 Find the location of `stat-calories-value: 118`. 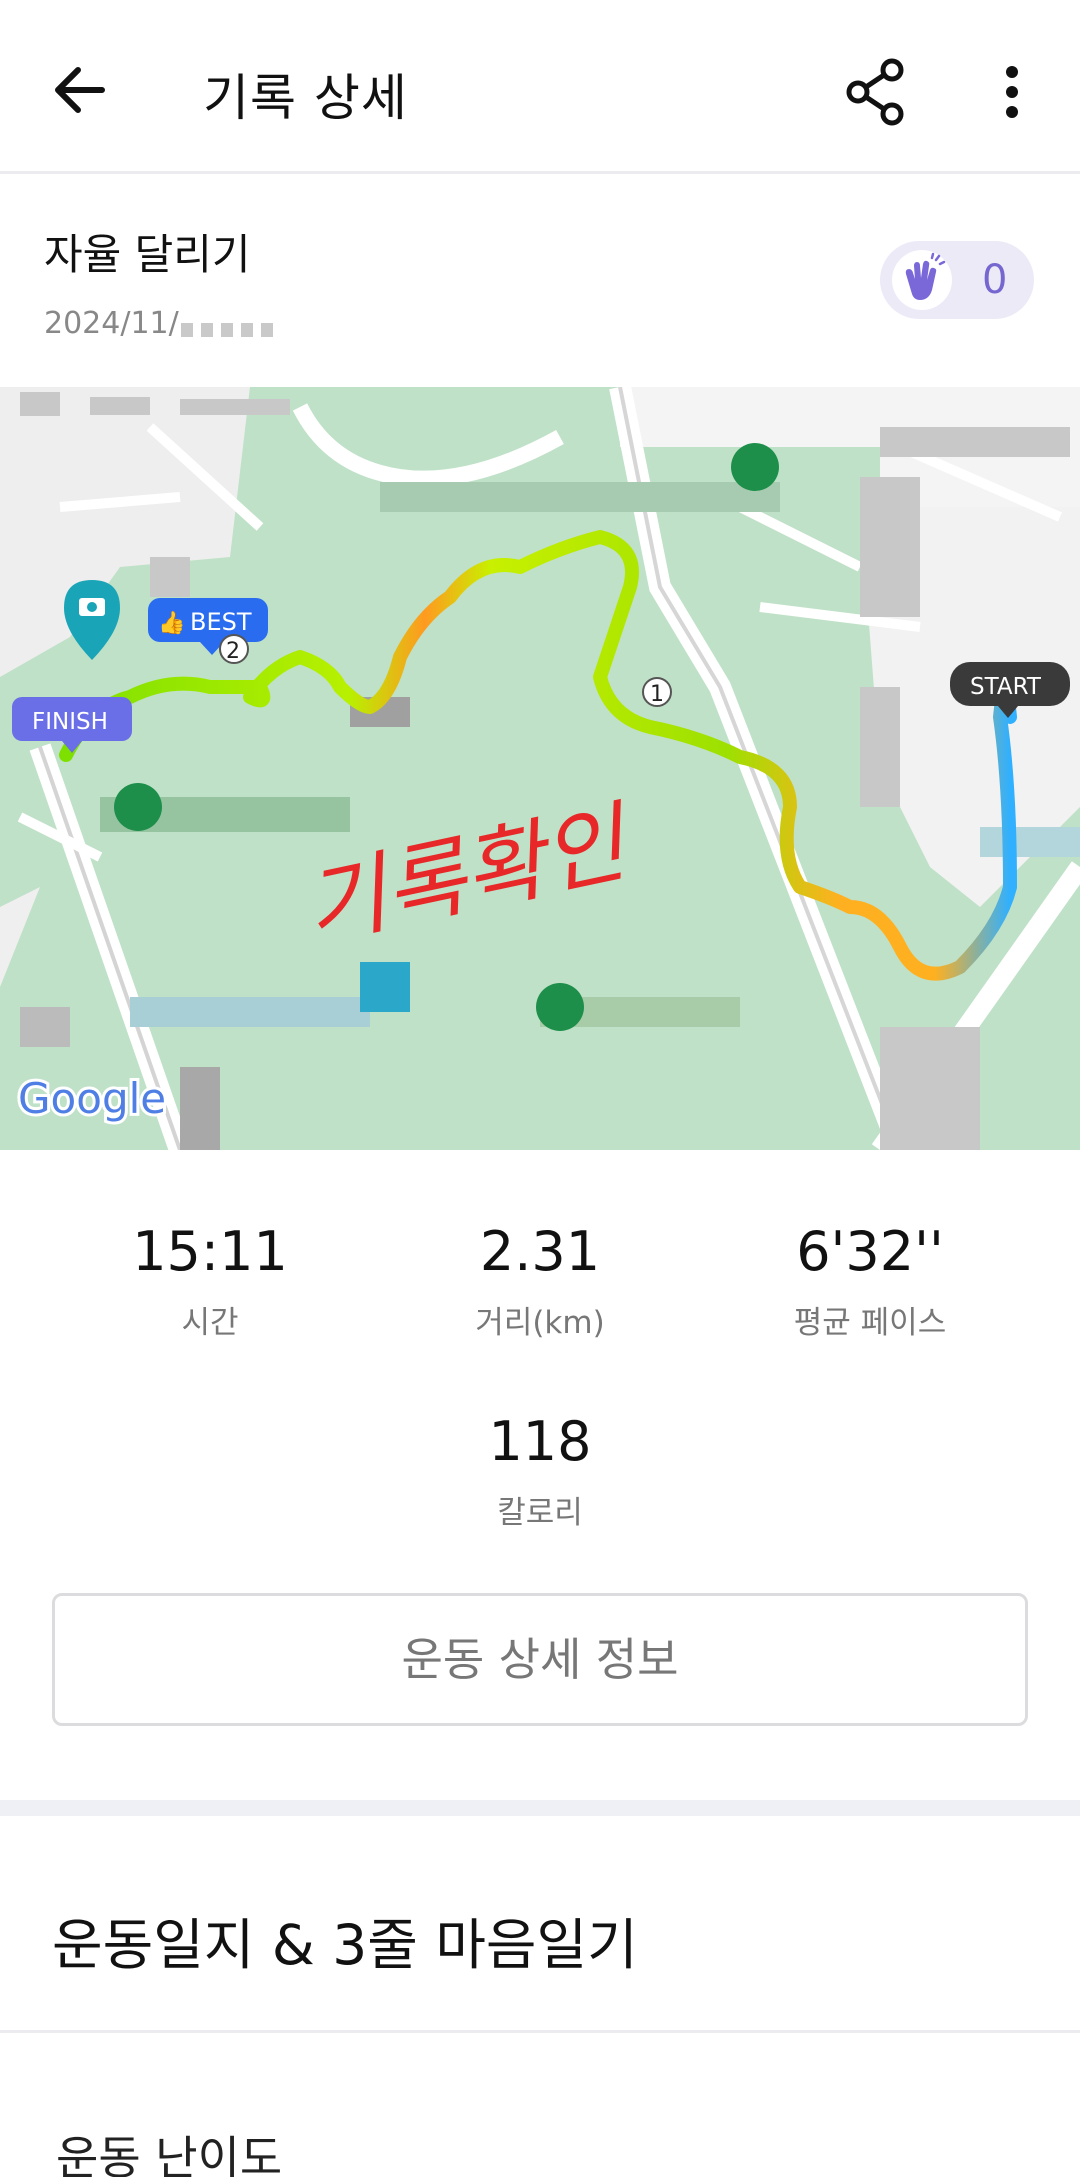

stat-calories-value: 118 is located at coordinates (540, 1441).